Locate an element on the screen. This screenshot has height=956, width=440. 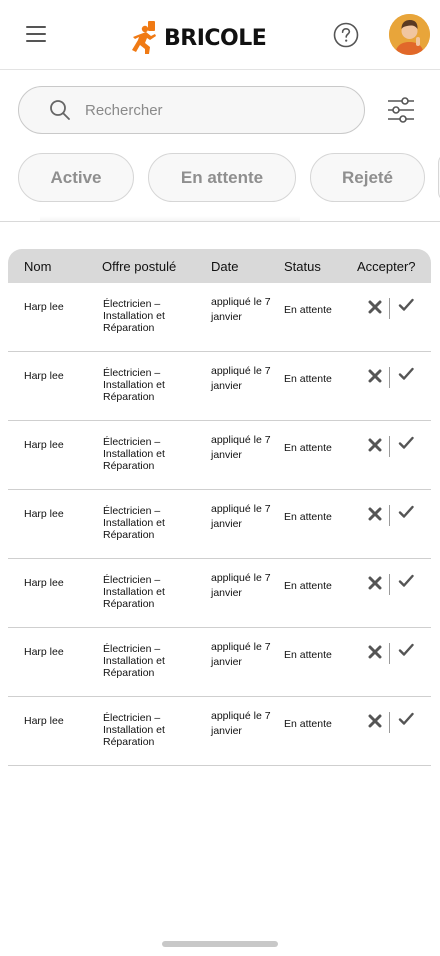
brand-name: BRICOLE is located at coordinates (215, 38).